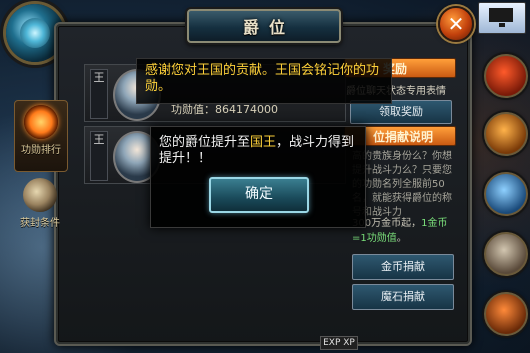 The height and width of the screenshot is (353, 530). What do you see at coordinates (41, 150) in the screenshot?
I see `tab-label: 功勋排行` at bounding box center [41, 150].